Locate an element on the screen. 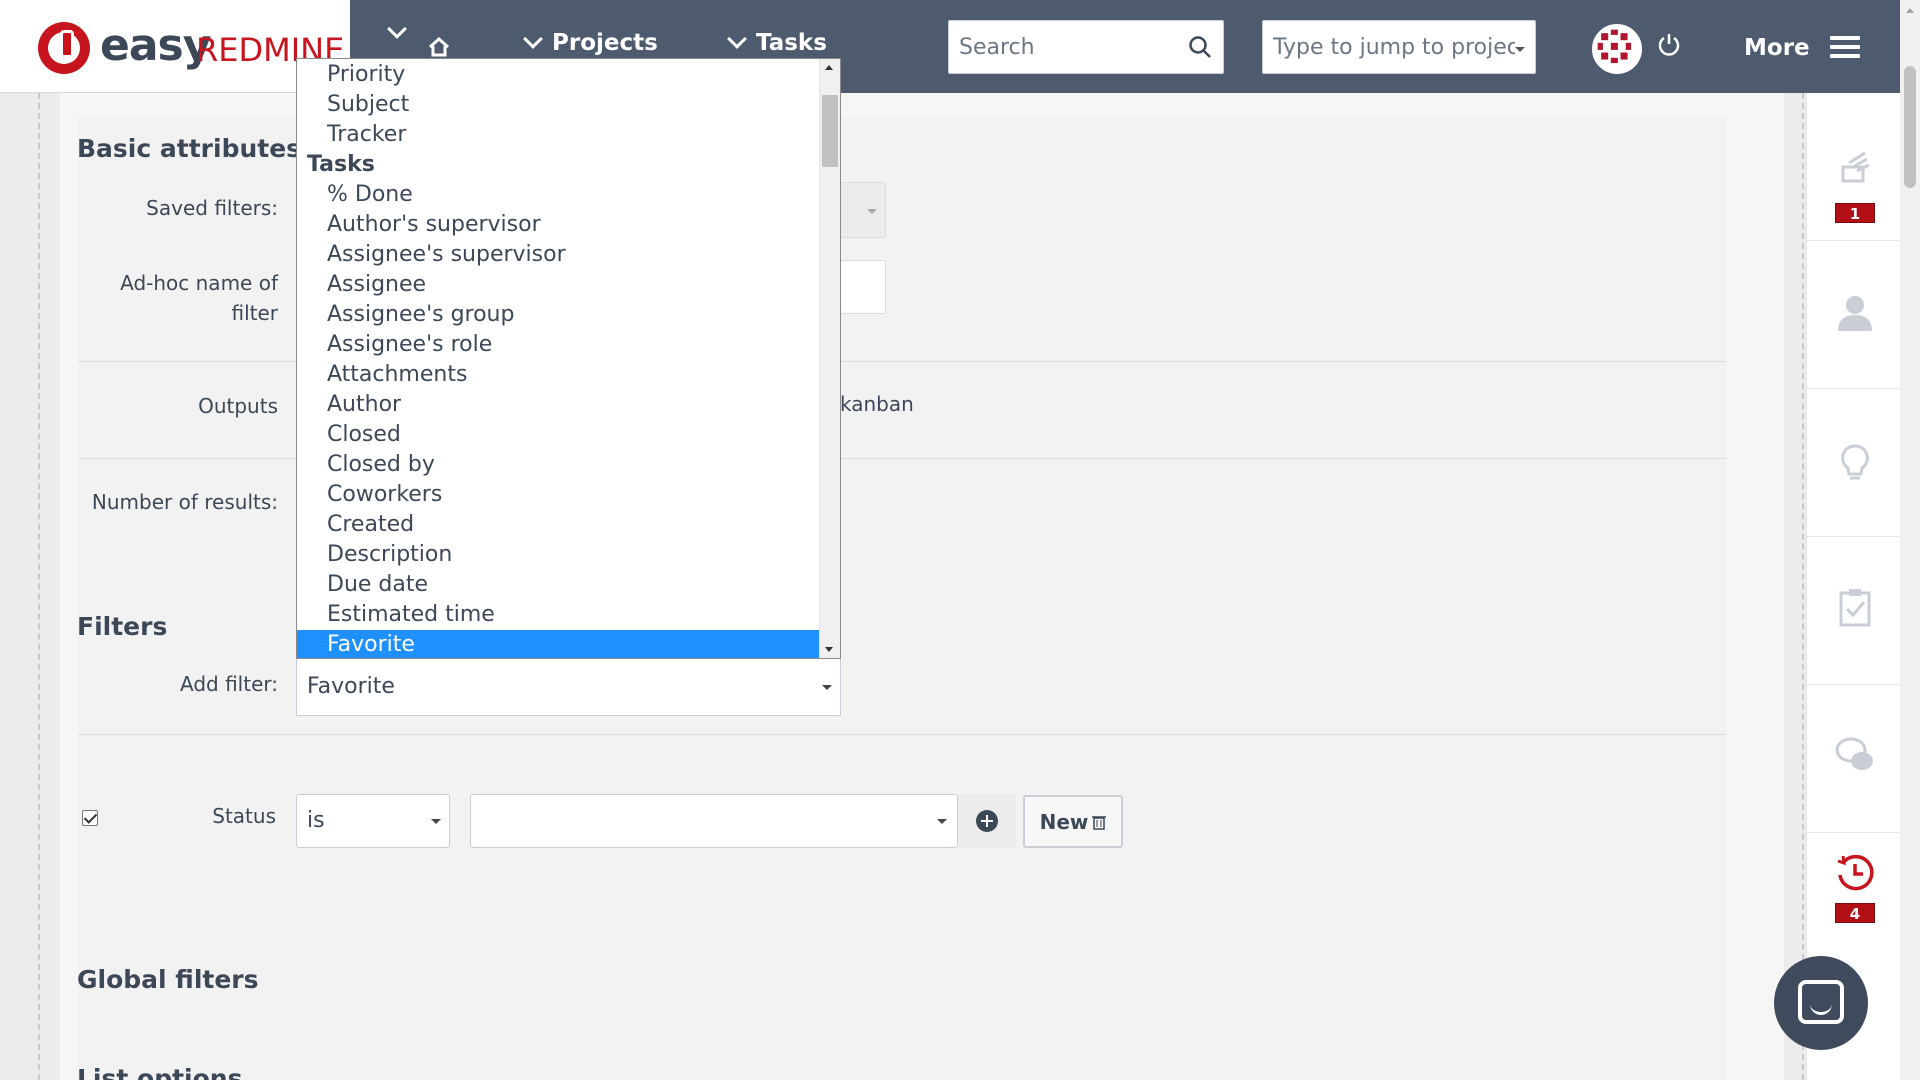 The height and width of the screenshot is (1080, 1920). sidebar-item-user is located at coordinates (1854, 315).